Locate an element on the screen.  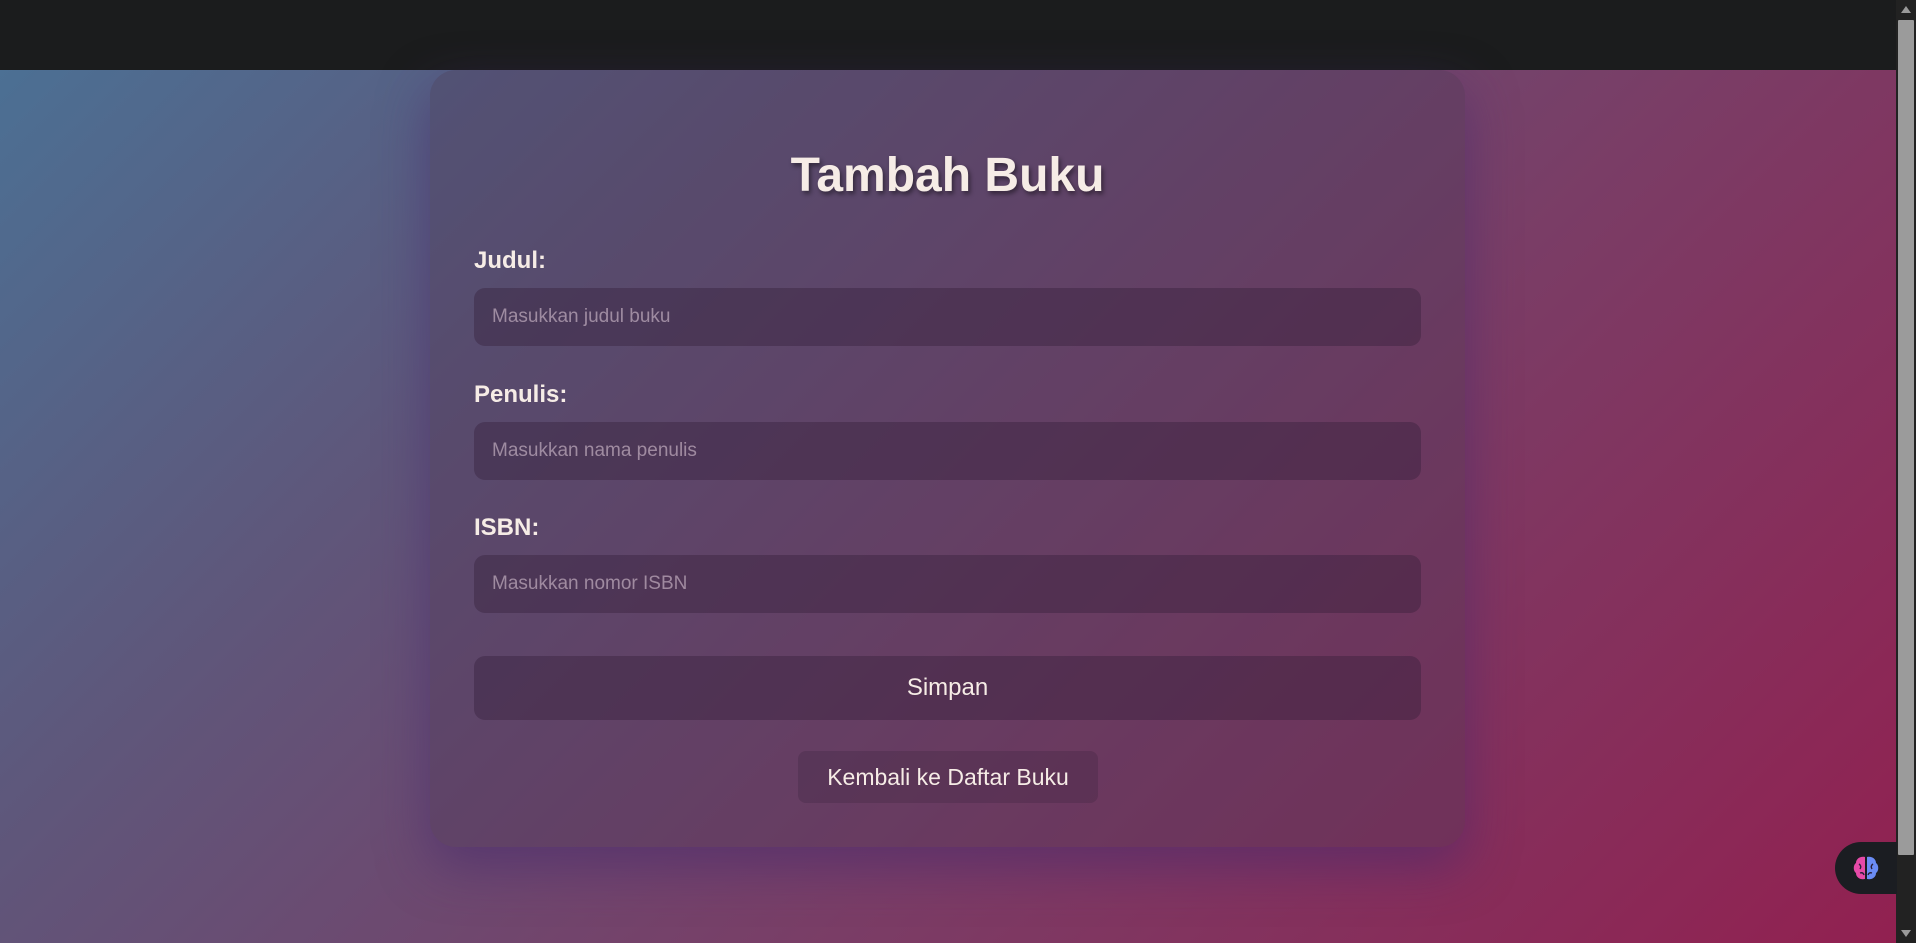
scroll-thumb is located at coordinates (1906, 437).